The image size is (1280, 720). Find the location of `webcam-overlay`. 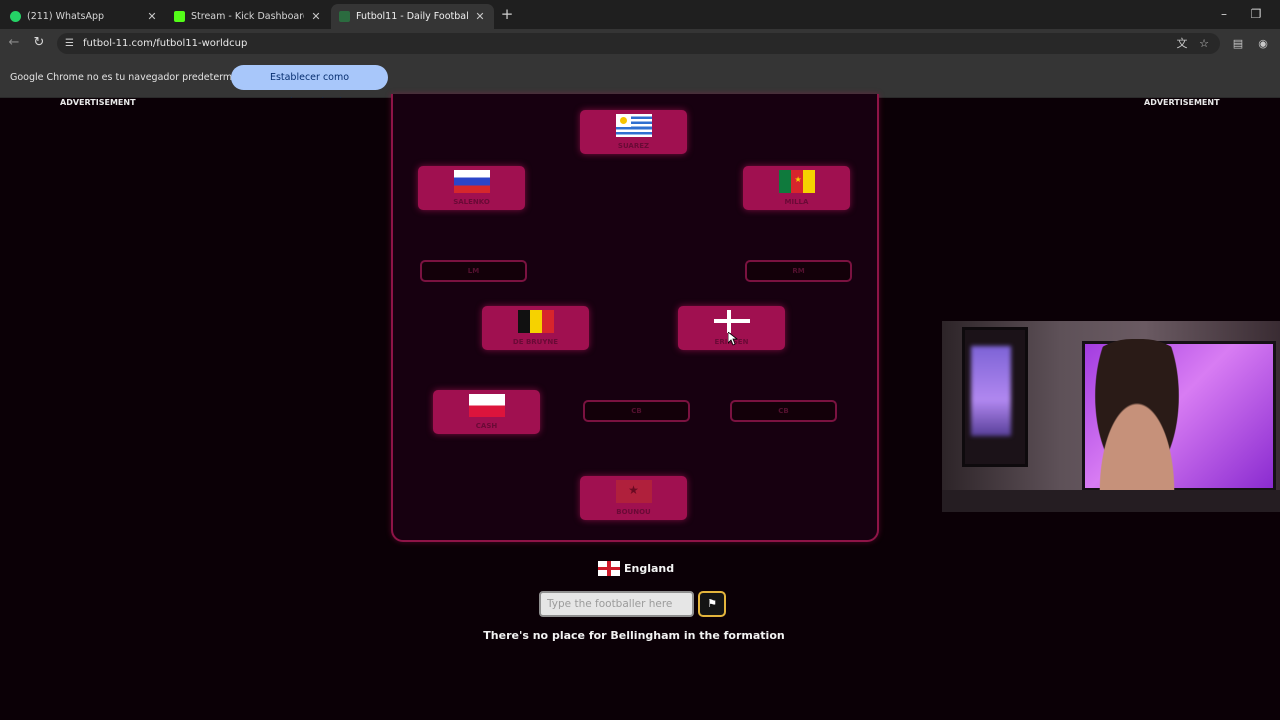

webcam-overlay is located at coordinates (1111, 416).